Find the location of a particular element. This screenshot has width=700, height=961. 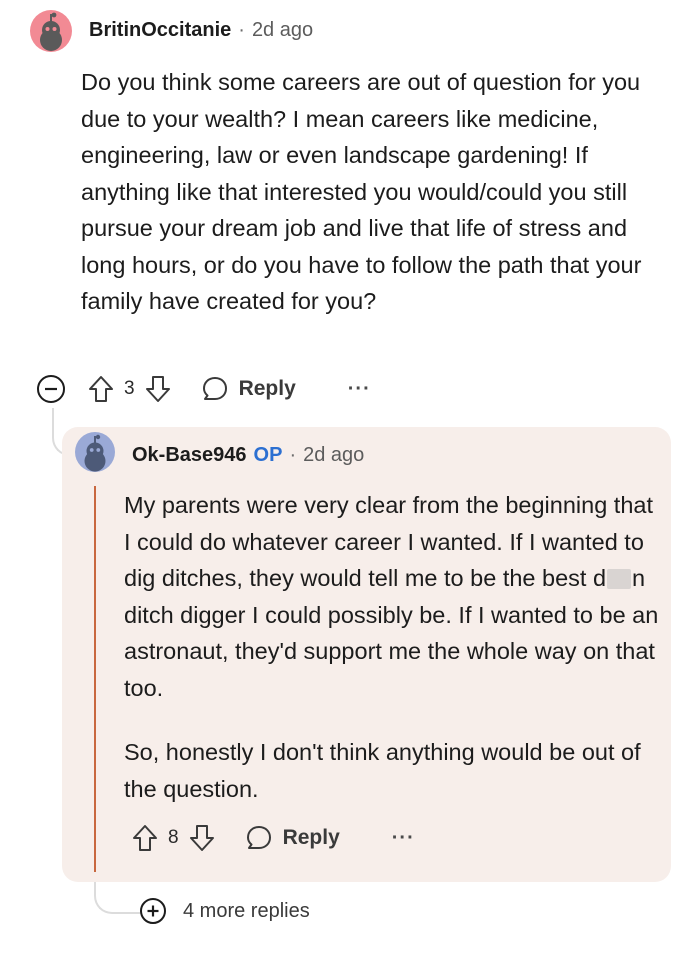

collapse-button is located at coordinates (51, 389).